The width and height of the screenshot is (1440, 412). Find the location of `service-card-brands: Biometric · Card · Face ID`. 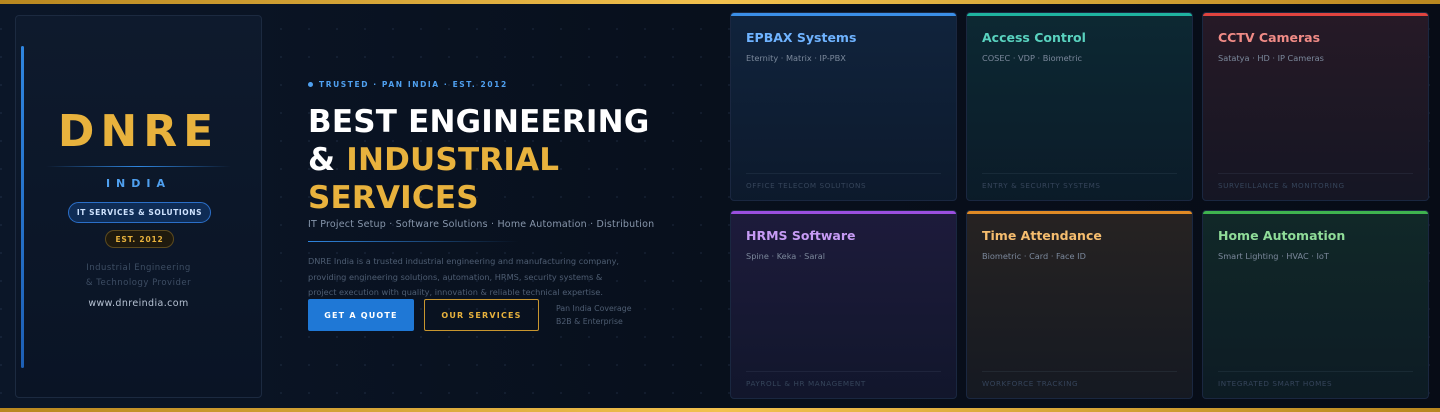

service-card-brands: Biometric · Card · Face ID is located at coordinates (1034, 256).